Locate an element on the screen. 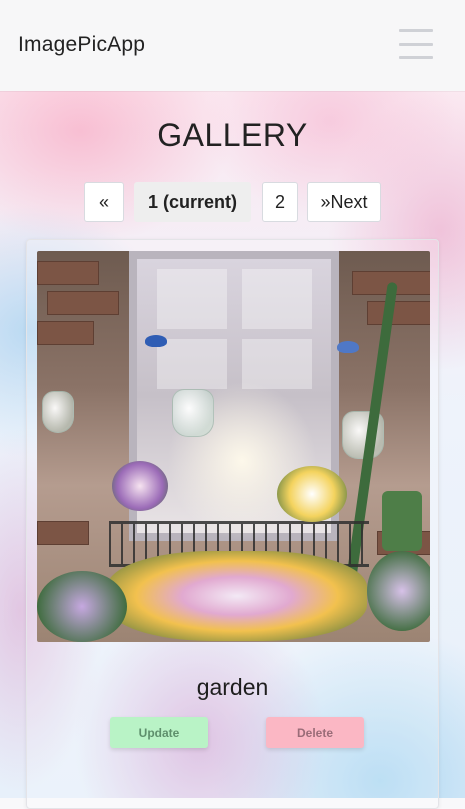 Image resolution: width=465 pixels, height=809 pixels. pagination-prev-button: « is located at coordinates (104, 202).